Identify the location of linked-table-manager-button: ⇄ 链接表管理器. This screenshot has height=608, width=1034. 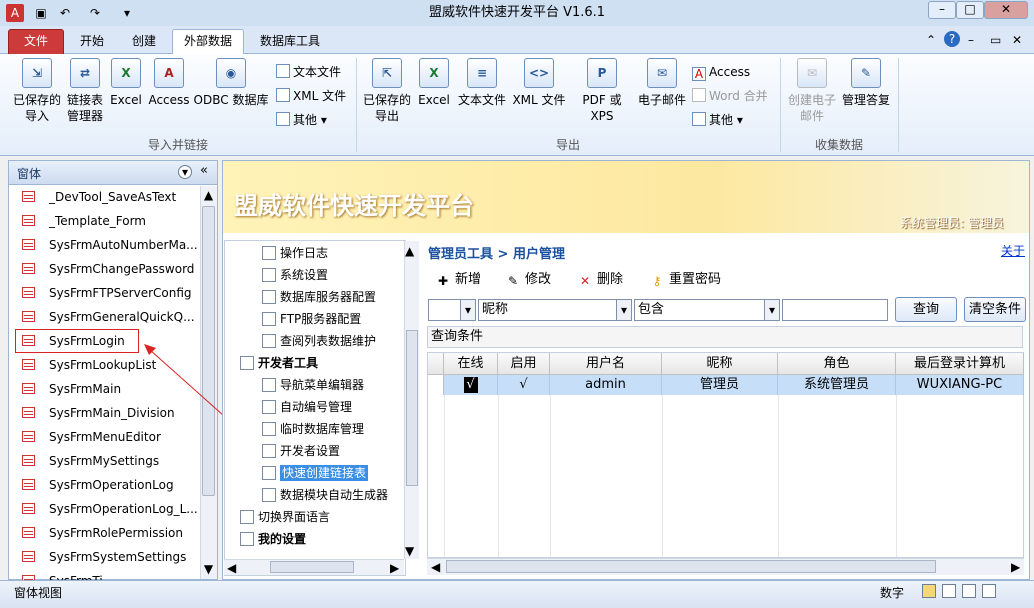
(85, 91).